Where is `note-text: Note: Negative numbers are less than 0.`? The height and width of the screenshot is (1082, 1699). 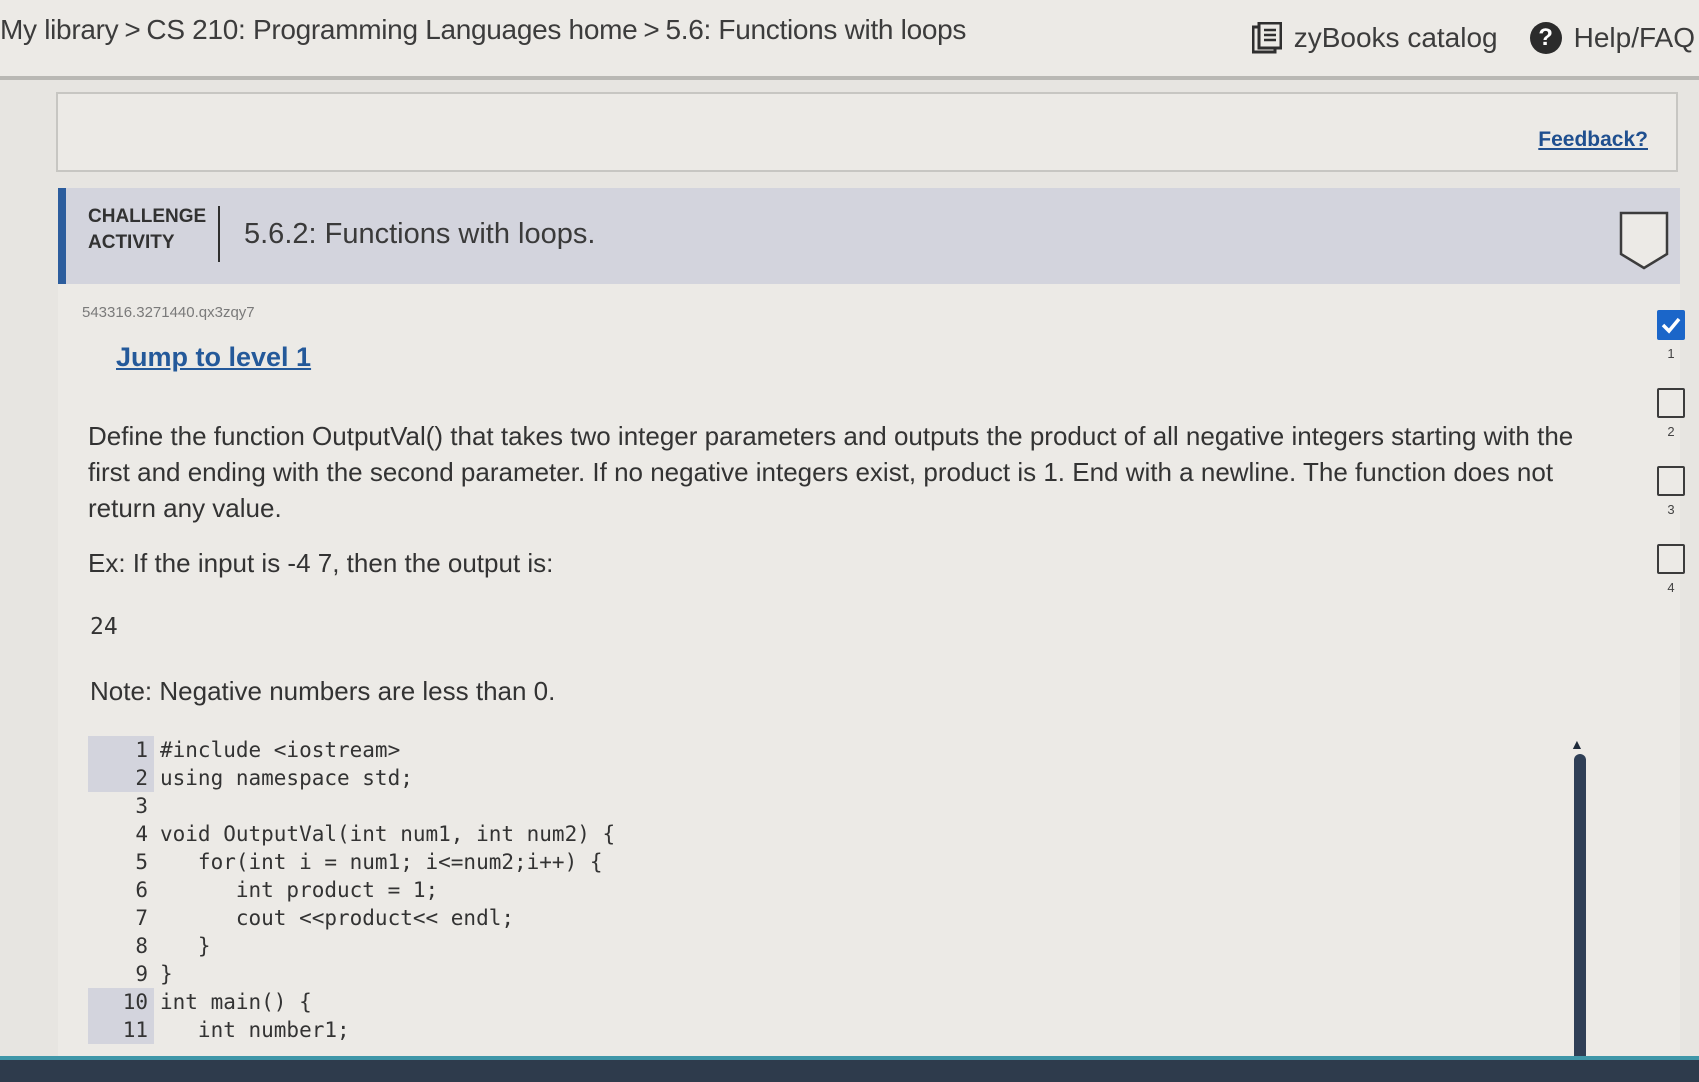
note-text: Note: Negative numbers are less than 0. is located at coordinates (323, 691).